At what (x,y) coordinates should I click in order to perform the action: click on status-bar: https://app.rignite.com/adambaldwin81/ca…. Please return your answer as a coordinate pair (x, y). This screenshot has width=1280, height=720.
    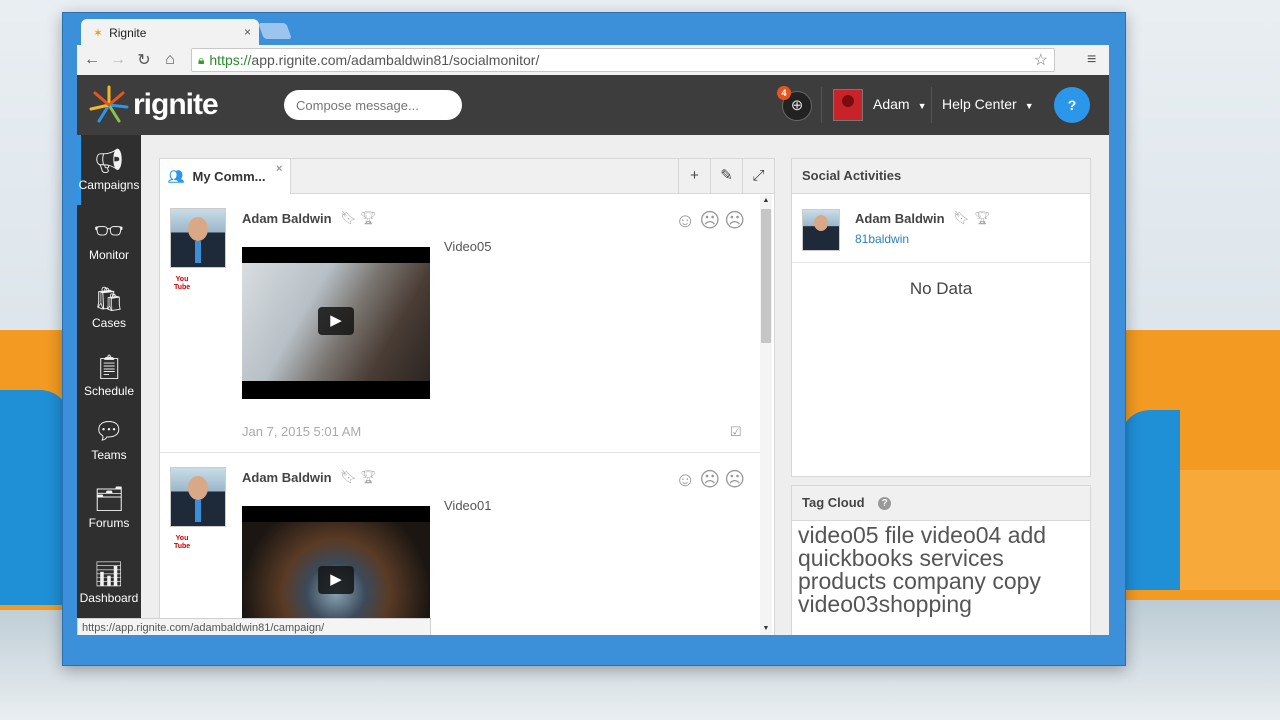
    Looking at the image, I should click on (254, 626).